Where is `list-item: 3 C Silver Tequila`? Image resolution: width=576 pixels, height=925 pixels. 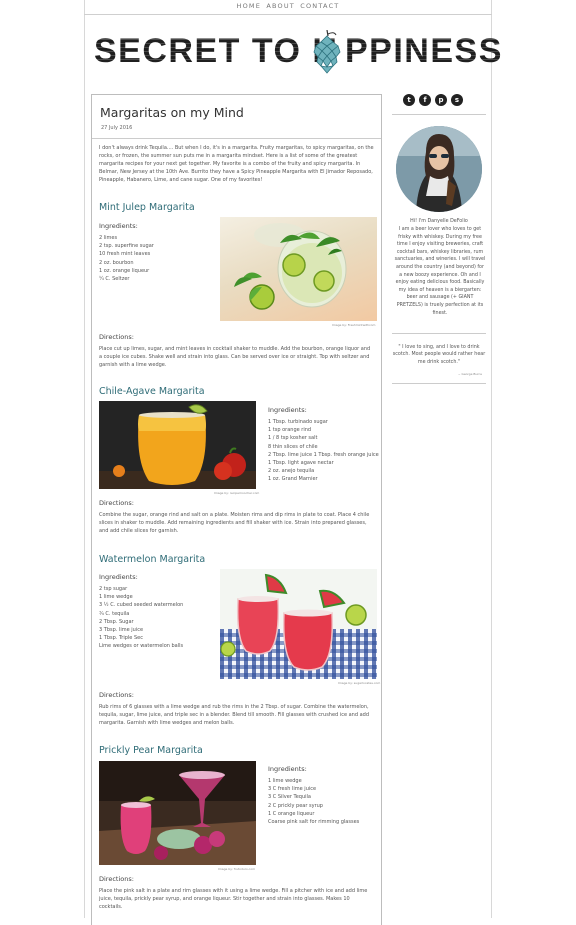
list-item: 3 C Silver Tequila is located at coordinates (289, 797).